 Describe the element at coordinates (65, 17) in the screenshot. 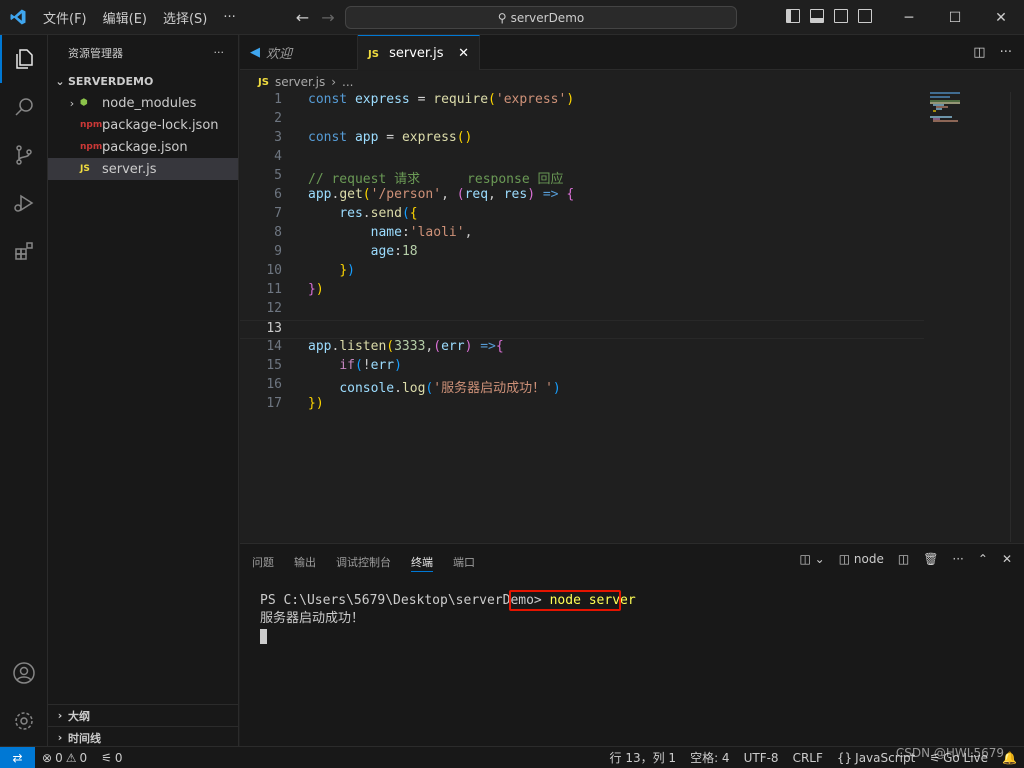

I see `menu-file: 文件(F)` at that location.